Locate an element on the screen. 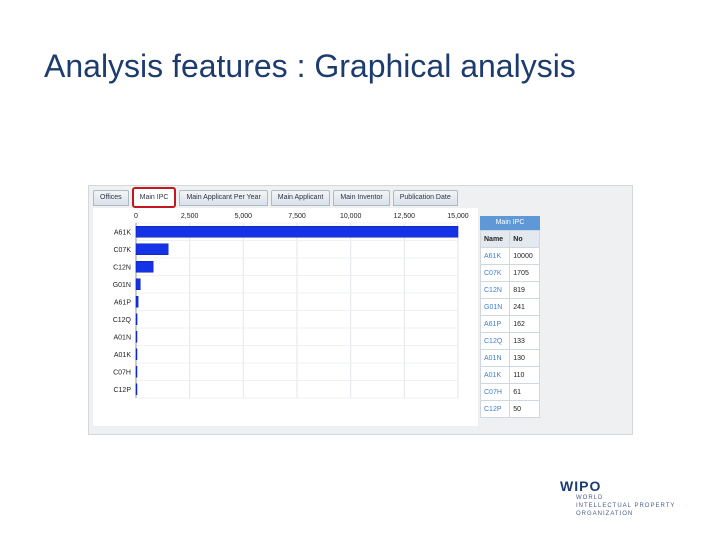 The height and width of the screenshot is (540, 720). x-tick-label: 2,500 is located at coordinates (190, 216).